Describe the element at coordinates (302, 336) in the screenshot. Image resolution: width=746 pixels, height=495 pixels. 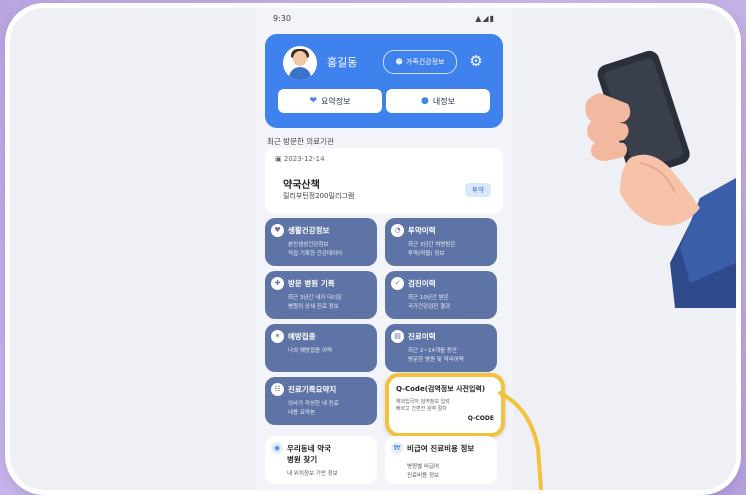
I see `tile-title: 예방접종` at that location.